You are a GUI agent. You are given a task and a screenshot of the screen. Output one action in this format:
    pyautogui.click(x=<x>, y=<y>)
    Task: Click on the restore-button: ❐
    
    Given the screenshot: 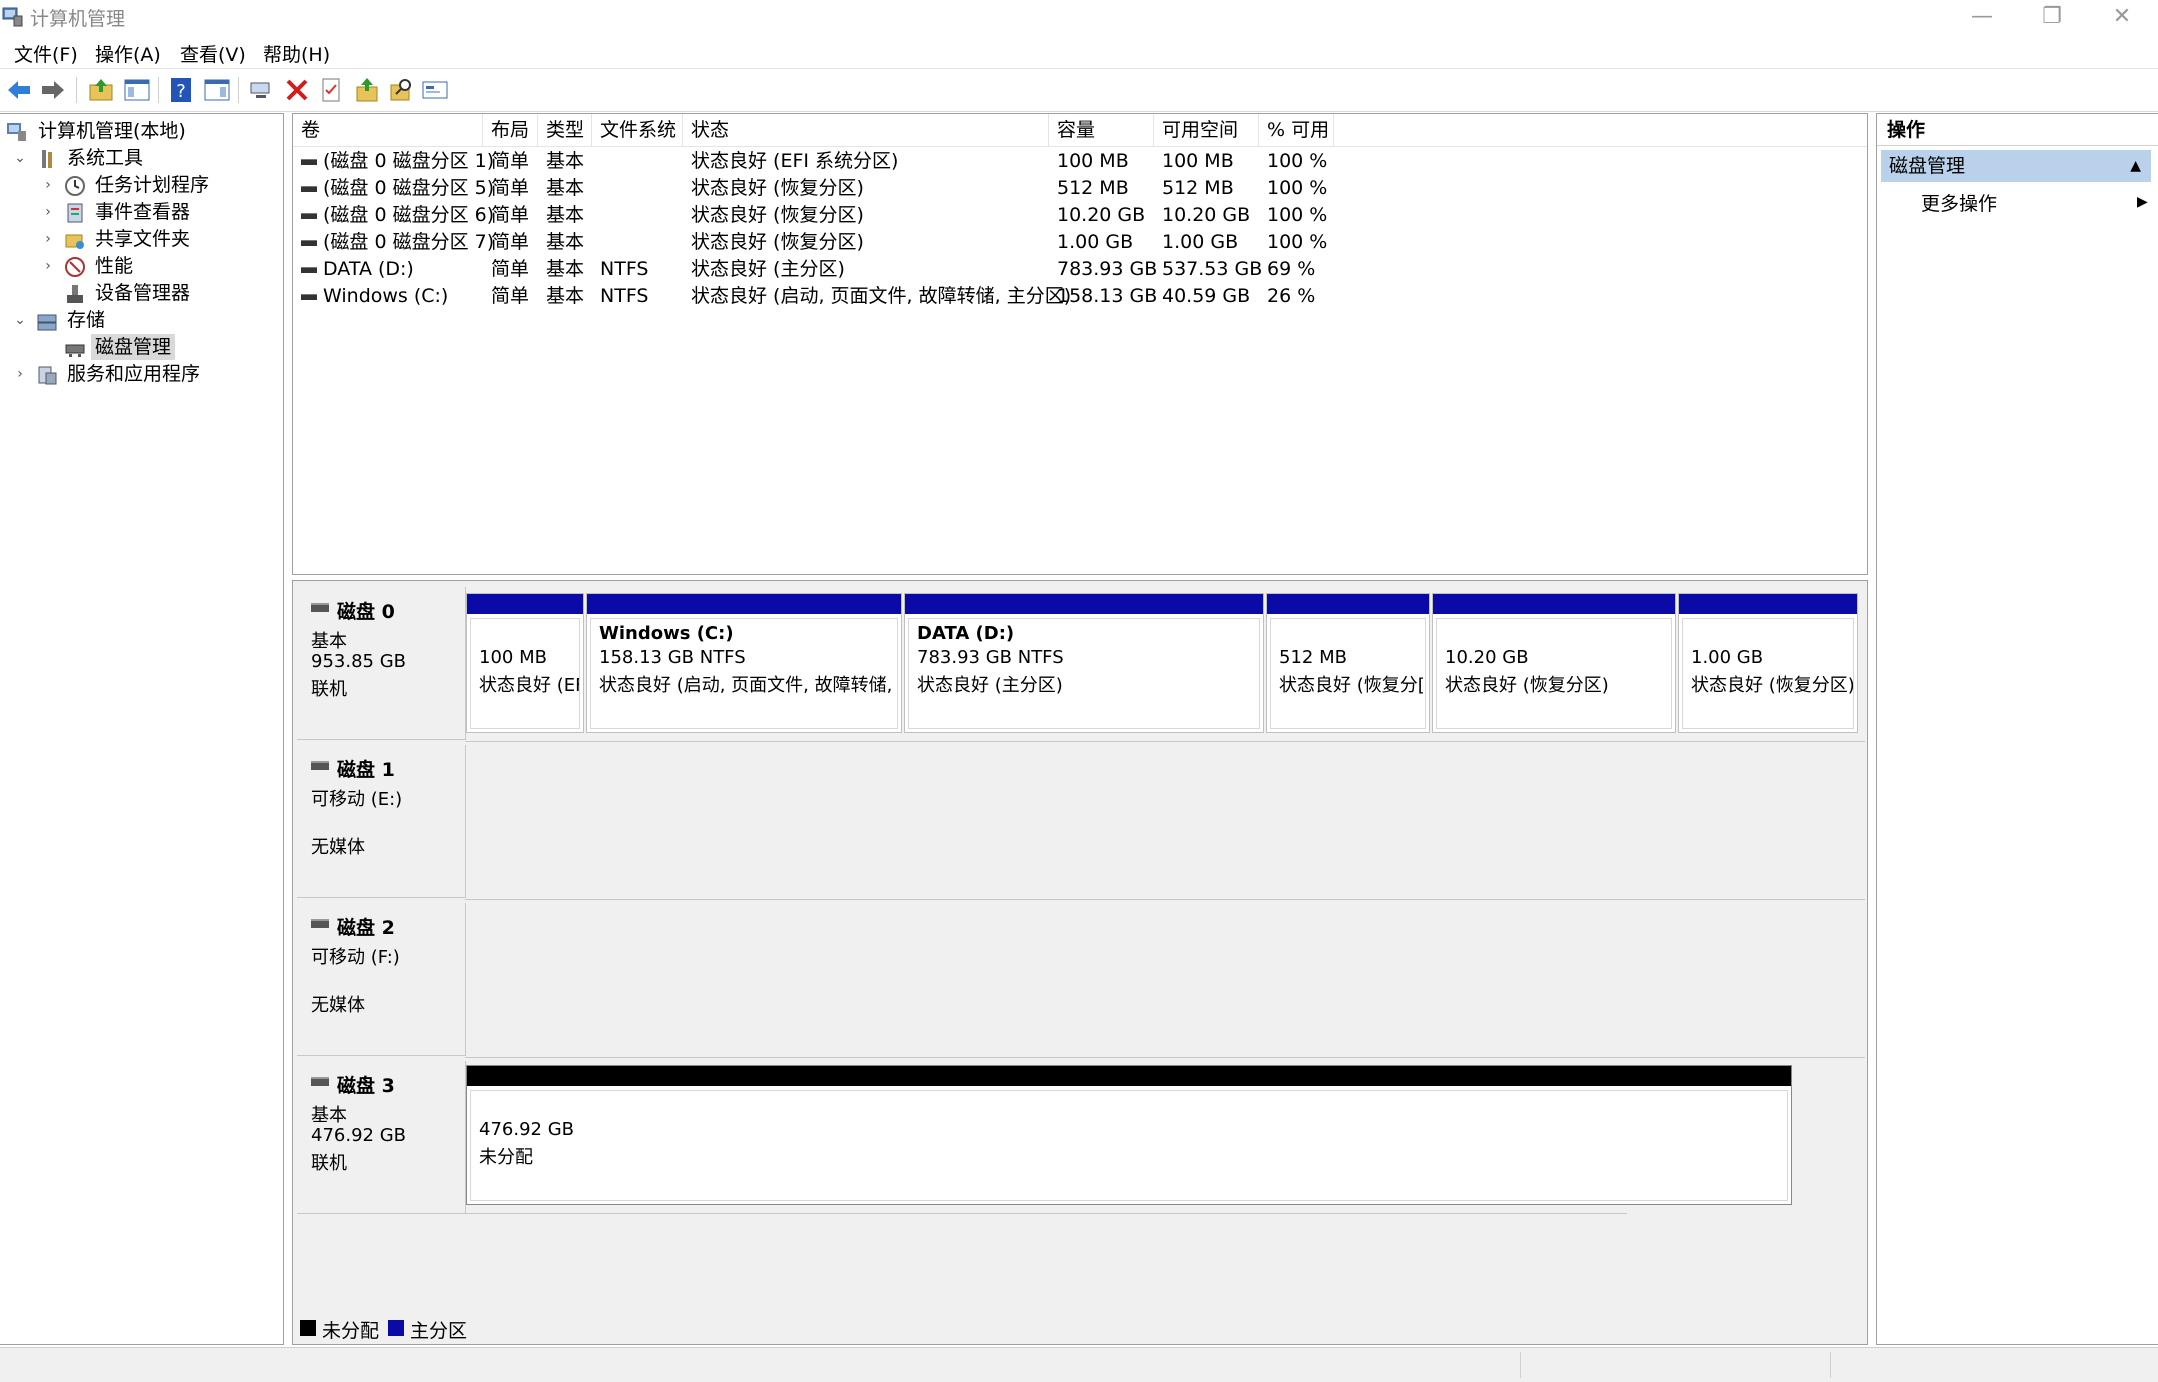 What is the action you would take?
    pyautogui.click(x=2052, y=17)
    